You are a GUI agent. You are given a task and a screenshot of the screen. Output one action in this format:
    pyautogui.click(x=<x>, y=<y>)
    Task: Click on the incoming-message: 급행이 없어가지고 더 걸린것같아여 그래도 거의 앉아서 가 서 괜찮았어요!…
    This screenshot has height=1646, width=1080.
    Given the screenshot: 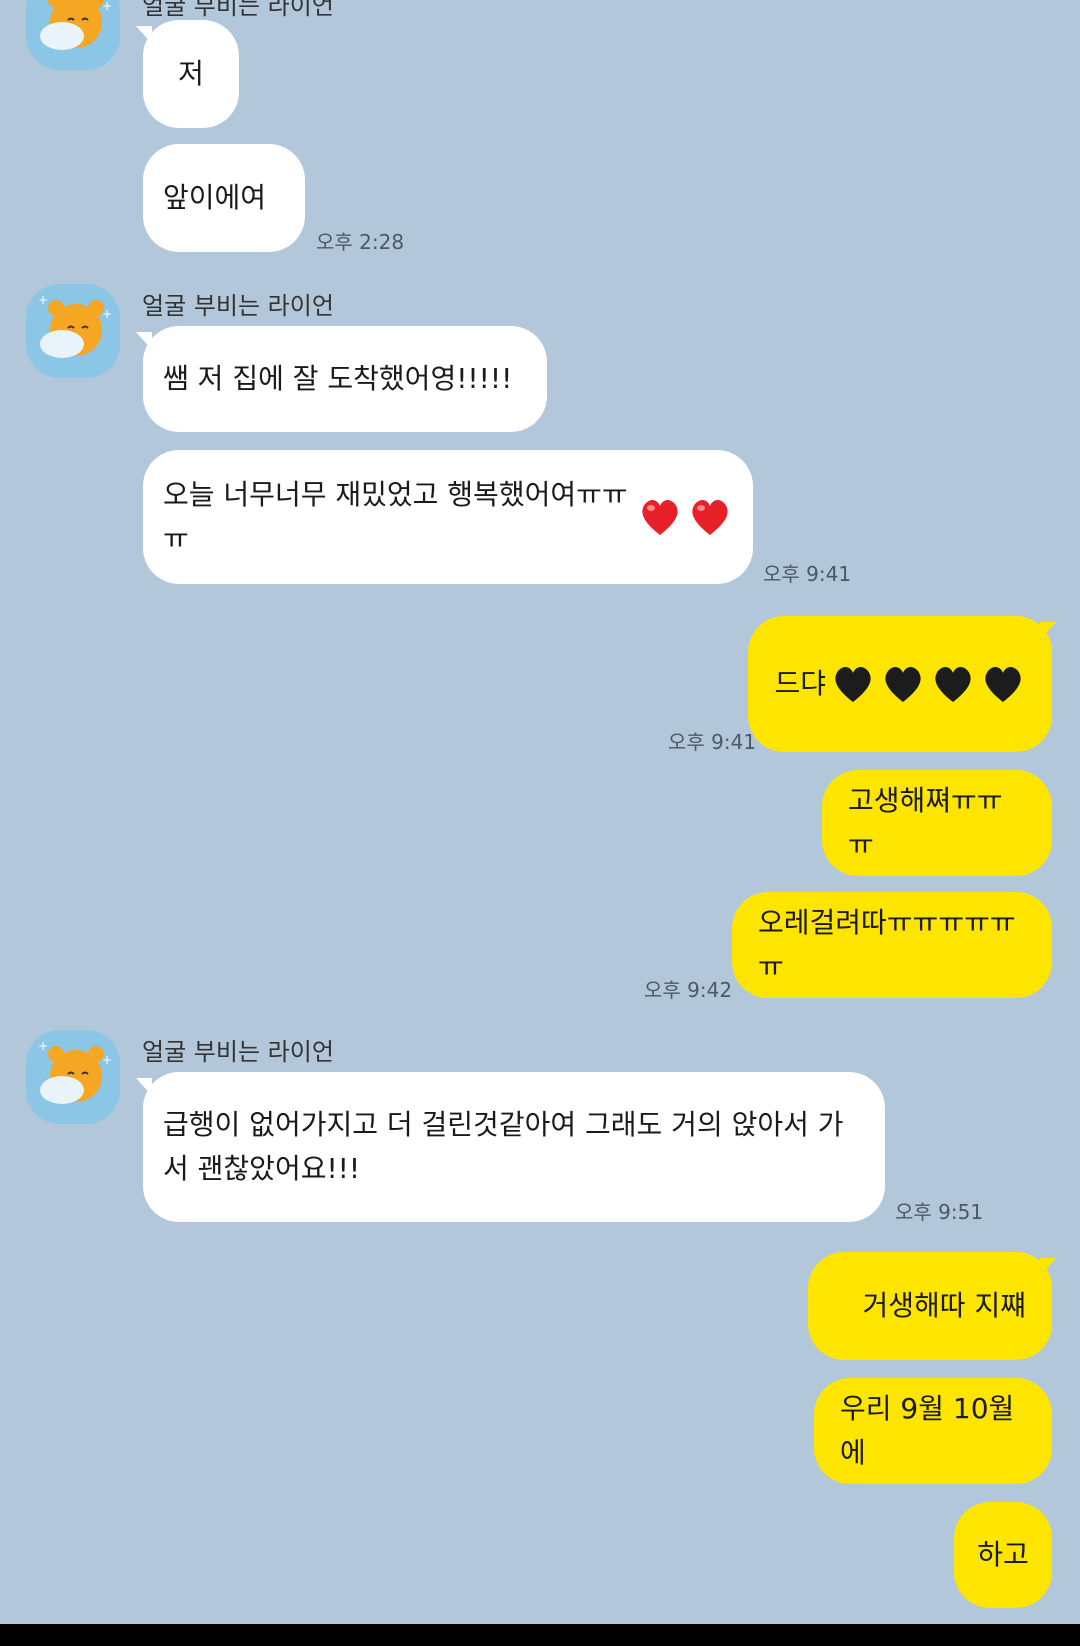 What is the action you would take?
    pyautogui.click(x=514, y=1147)
    